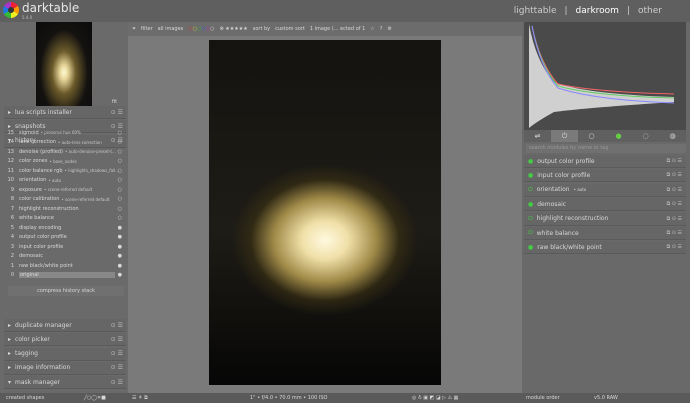 The height and width of the screenshot is (403, 690). I want to click on section-mask-manager: ▾ mask manager ⊙ ☰, so click(65, 383).